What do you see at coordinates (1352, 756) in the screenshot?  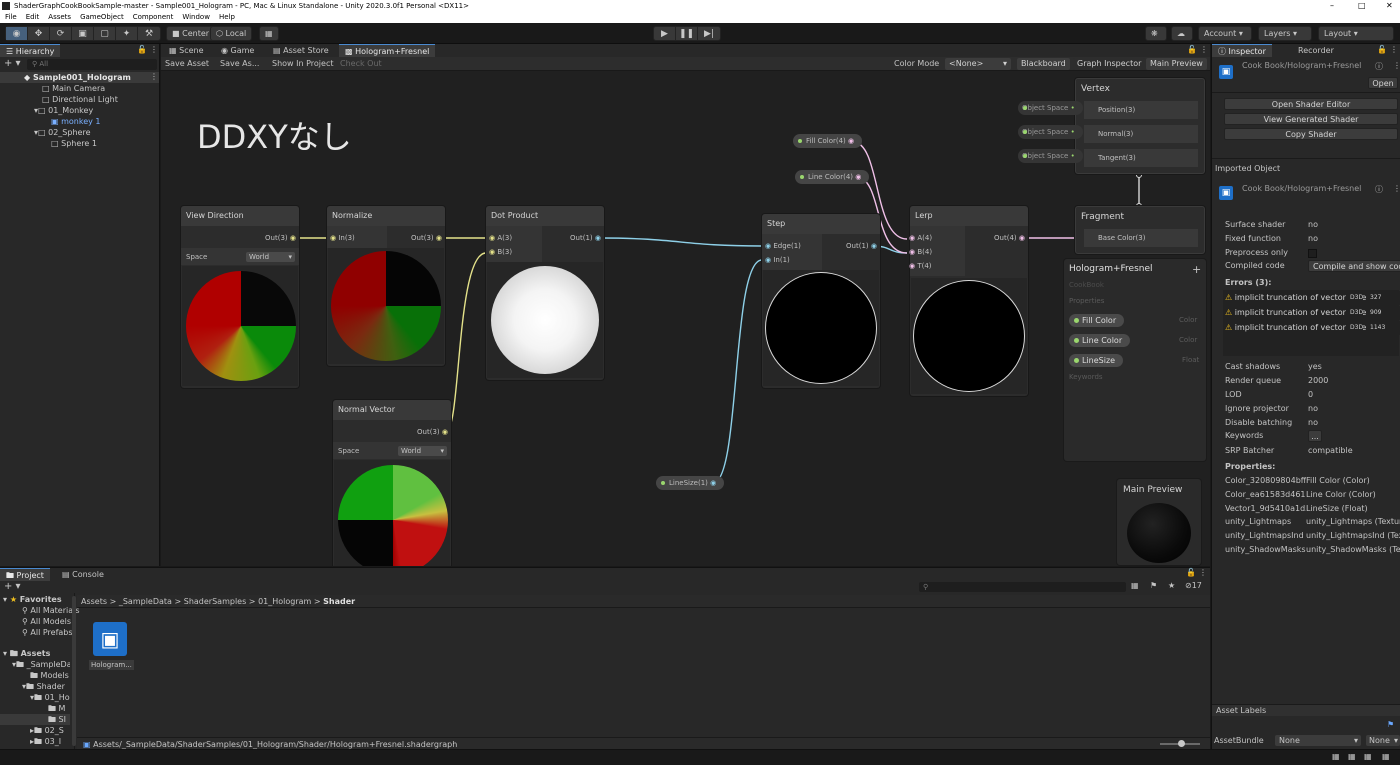 I see `auto-generate-lighting-icon: ▦` at bounding box center [1352, 756].